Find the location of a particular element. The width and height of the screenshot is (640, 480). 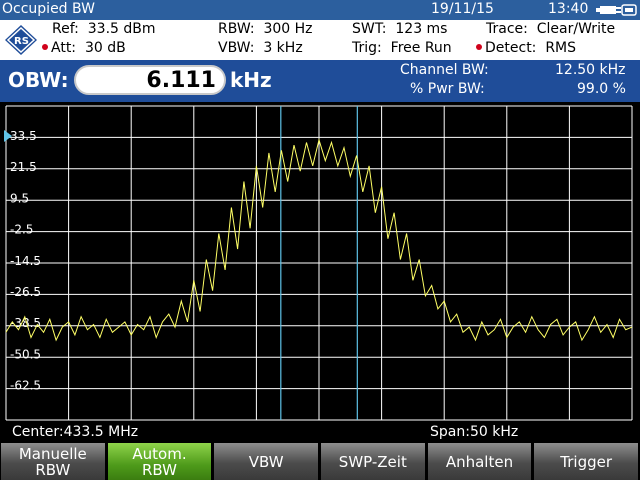

softkey-6: Trigger is located at coordinates (586, 461).